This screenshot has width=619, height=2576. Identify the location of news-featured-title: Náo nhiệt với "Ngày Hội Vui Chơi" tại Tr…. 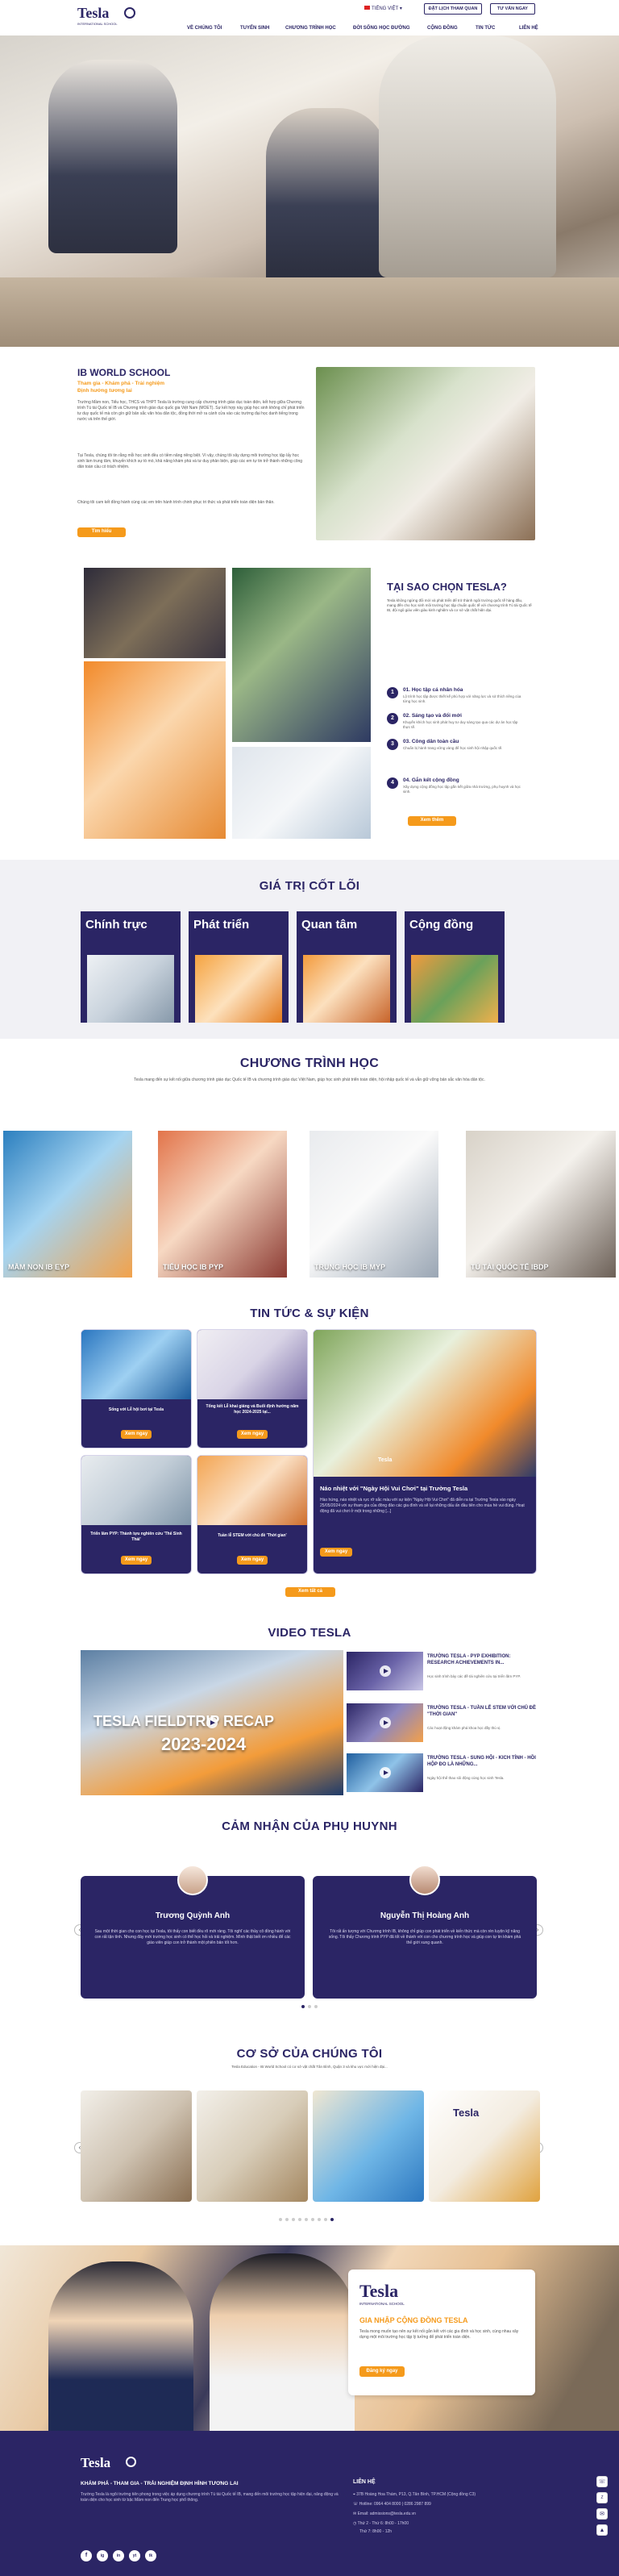
(394, 1488).